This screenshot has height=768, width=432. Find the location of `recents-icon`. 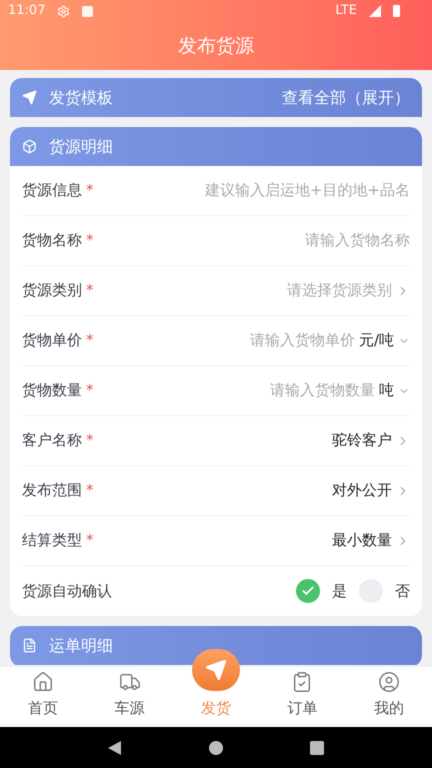

recents-icon is located at coordinates (317, 747).